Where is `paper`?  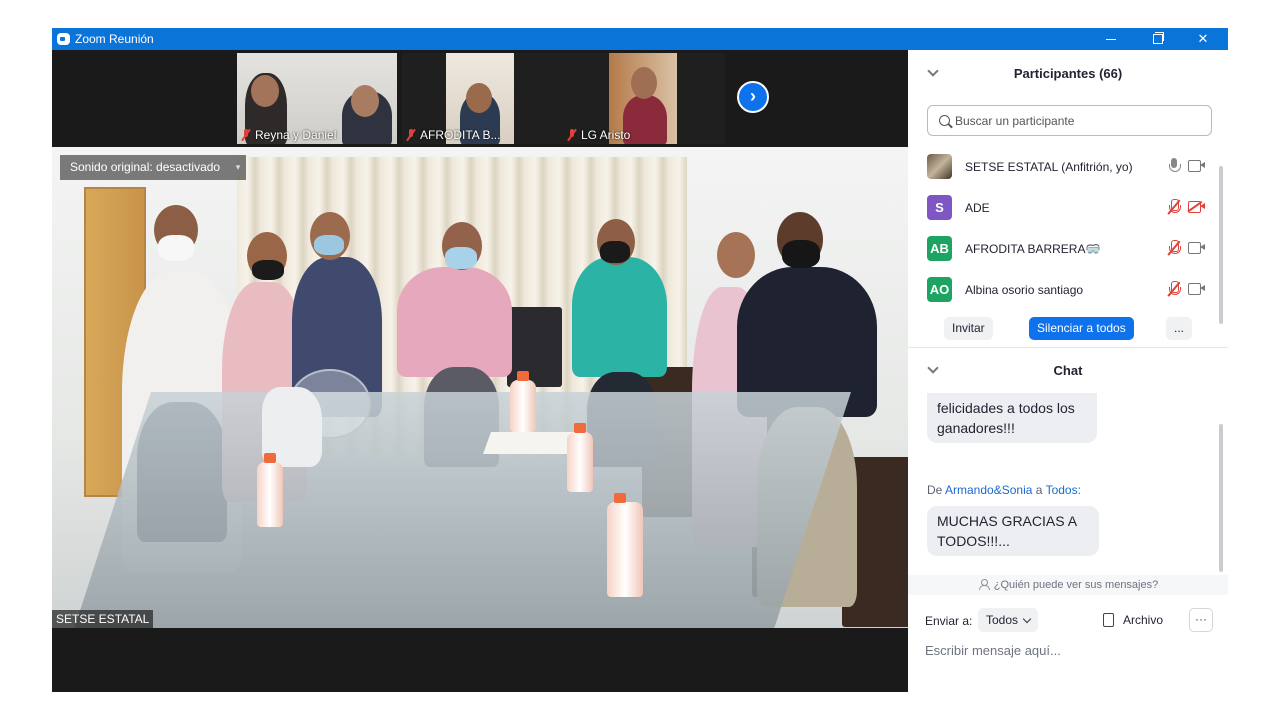 paper is located at coordinates (529, 443).